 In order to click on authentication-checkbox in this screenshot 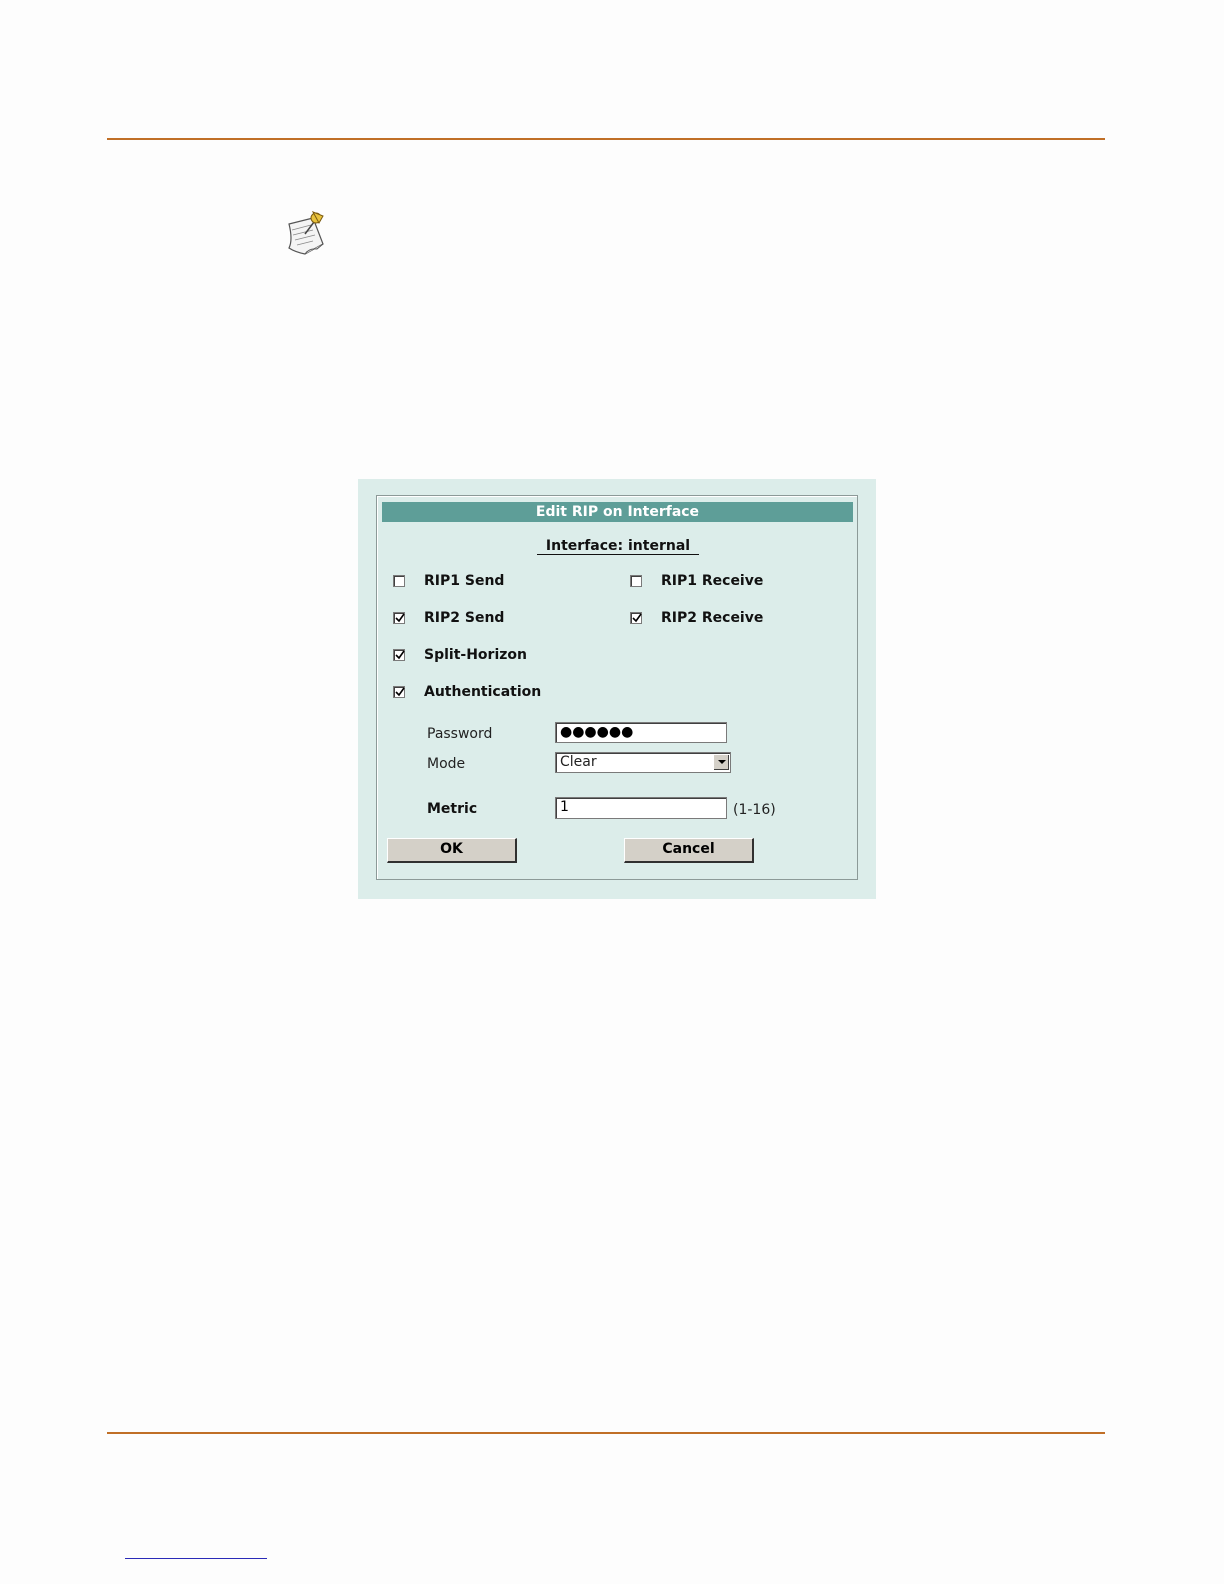, I will do `click(399, 692)`.